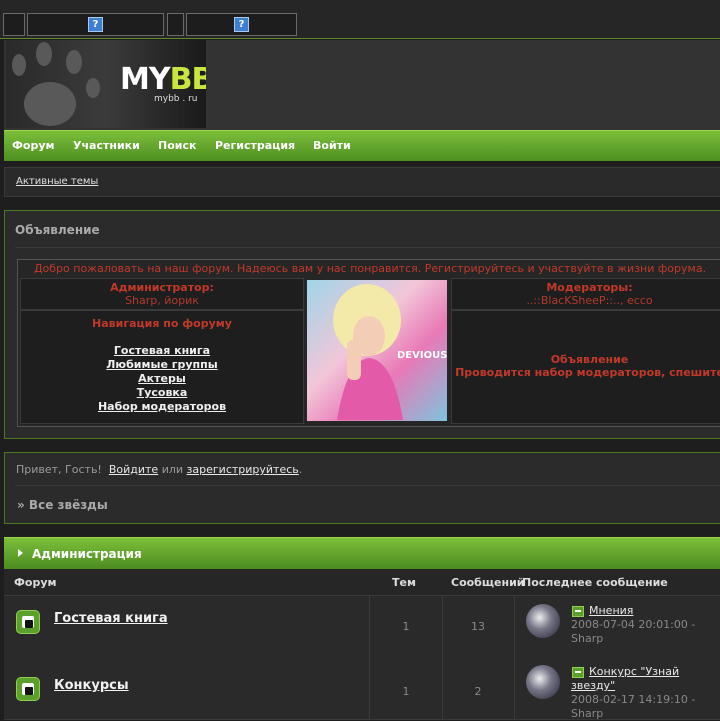 This screenshot has width=720, height=721. I want to click on logo-text: MYBB, so click(163, 79).